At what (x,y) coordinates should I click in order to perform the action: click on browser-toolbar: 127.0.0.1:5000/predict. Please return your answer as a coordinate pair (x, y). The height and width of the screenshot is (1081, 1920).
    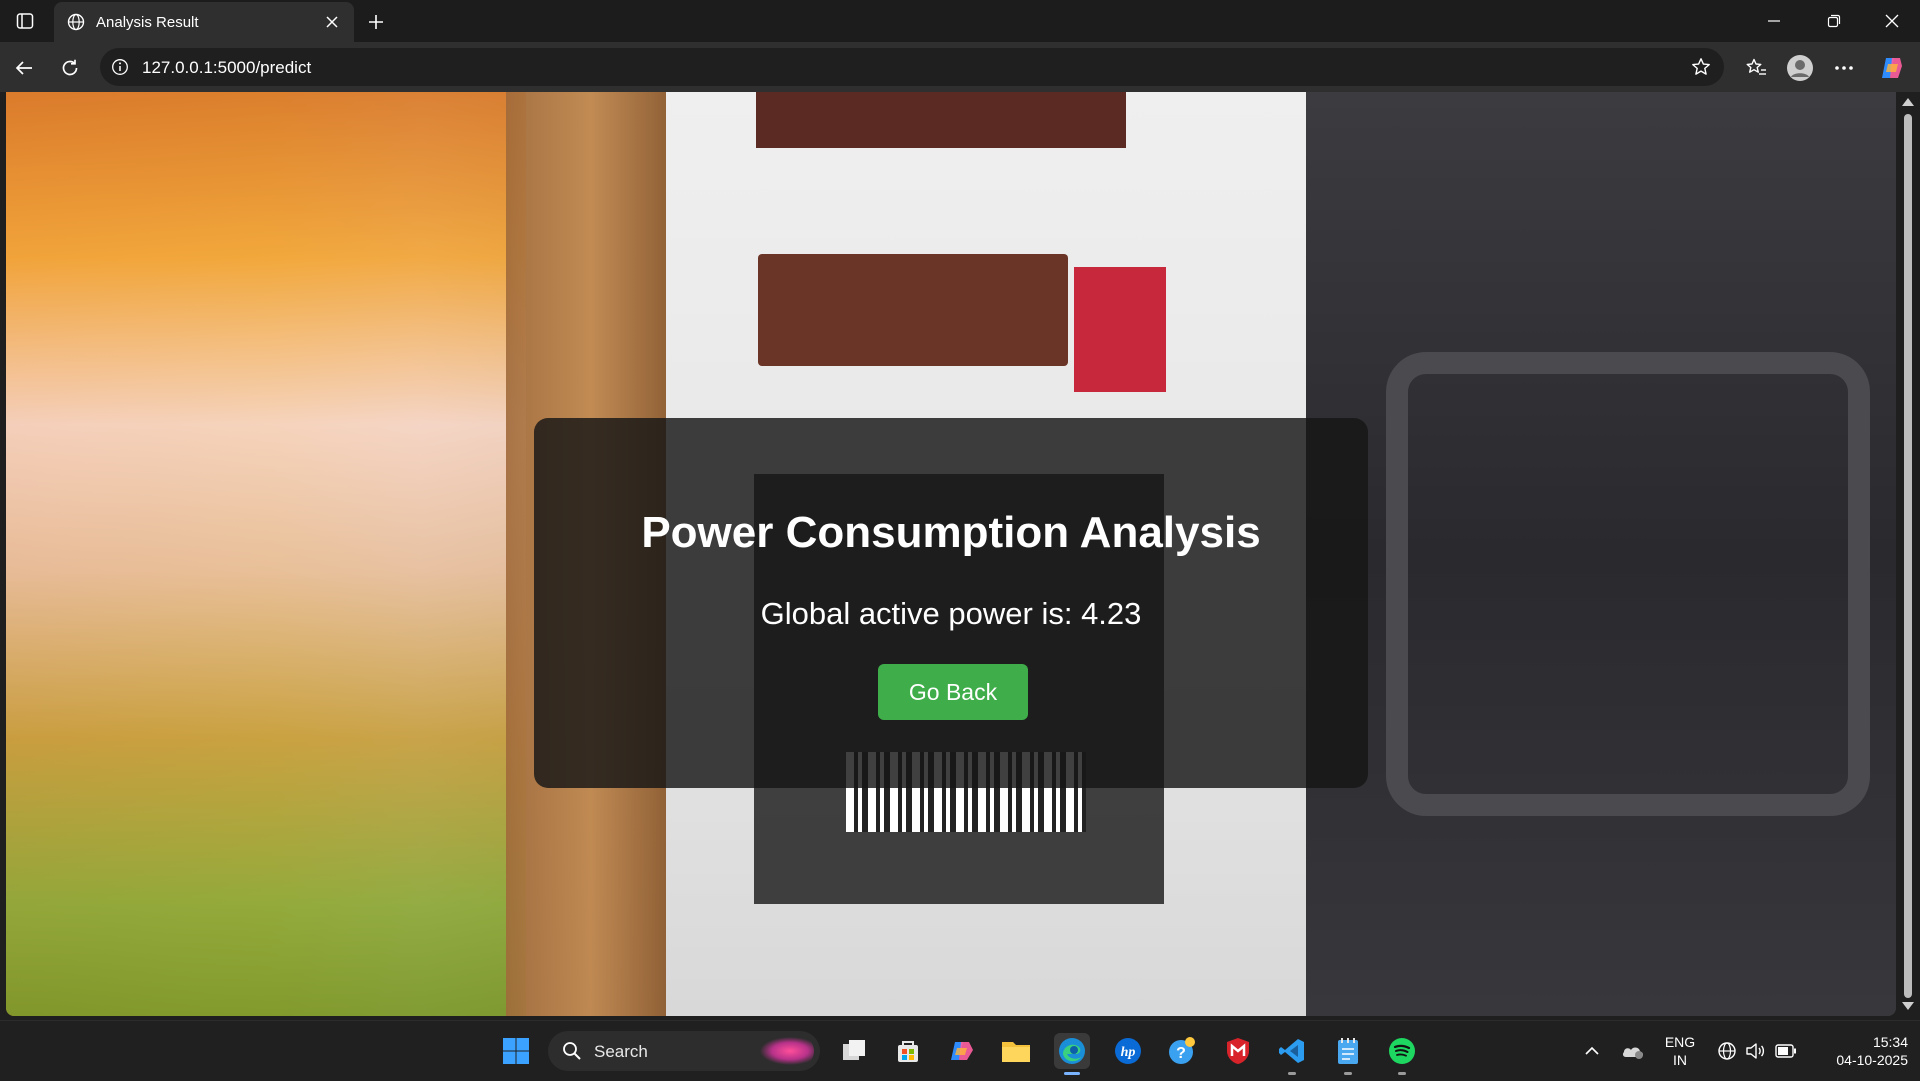
    Looking at the image, I should click on (960, 67).